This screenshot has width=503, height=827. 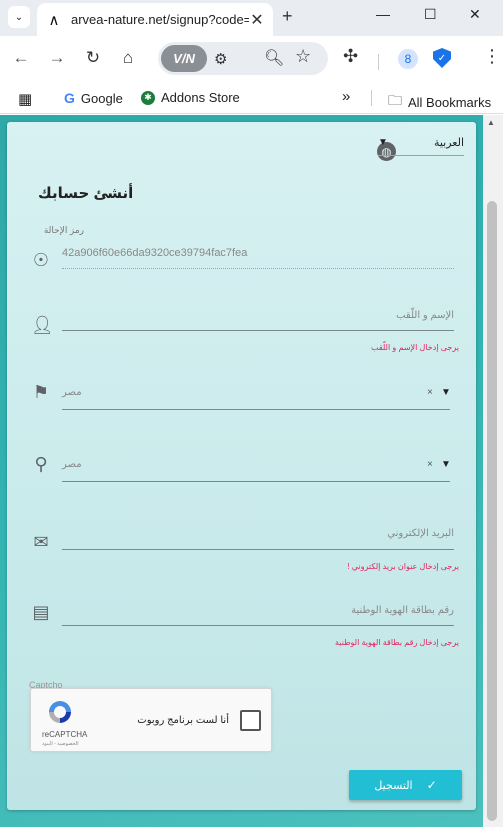 What do you see at coordinates (492, 56) in the screenshot?
I see `kebab-menu-icon: ⋮` at bounding box center [492, 56].